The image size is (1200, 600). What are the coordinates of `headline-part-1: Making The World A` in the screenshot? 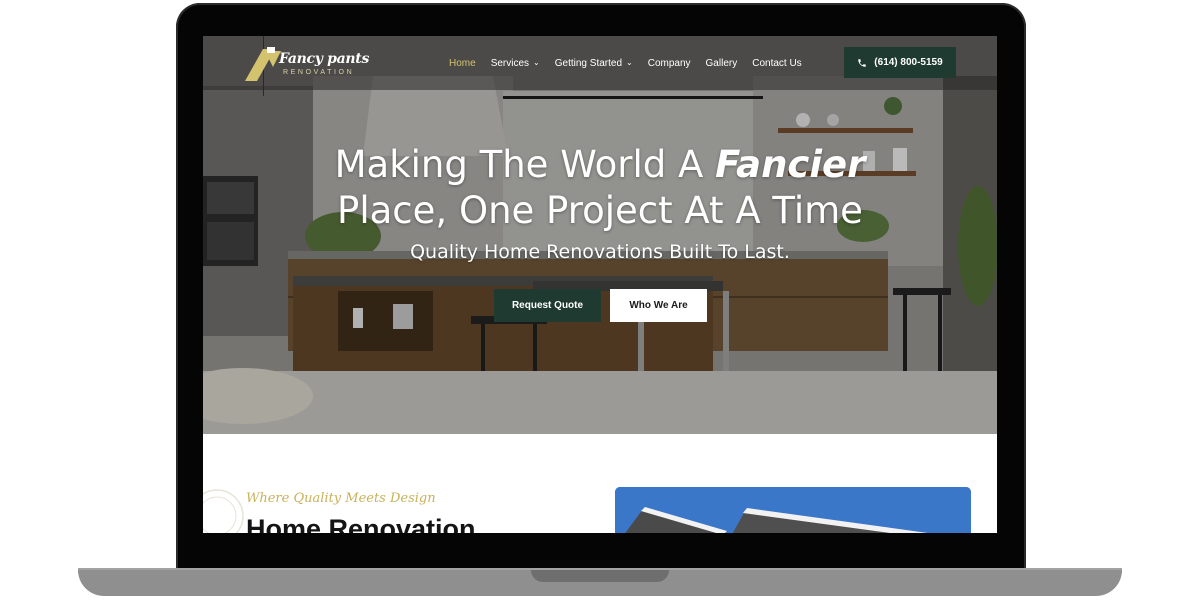 It's located at (525, 164).